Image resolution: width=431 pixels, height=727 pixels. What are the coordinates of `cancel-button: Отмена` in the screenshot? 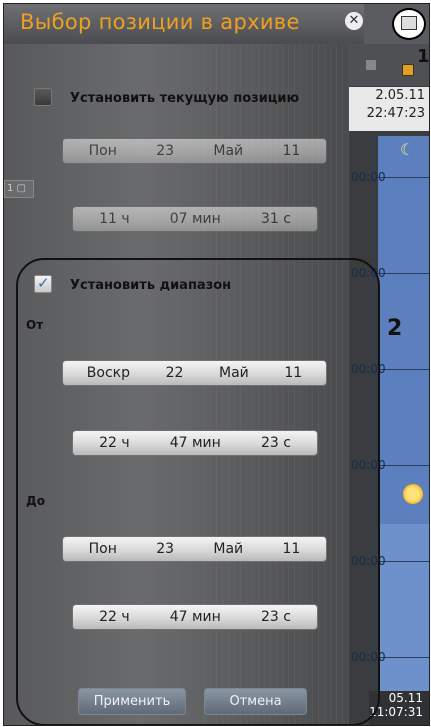 It's located at (255, 701).